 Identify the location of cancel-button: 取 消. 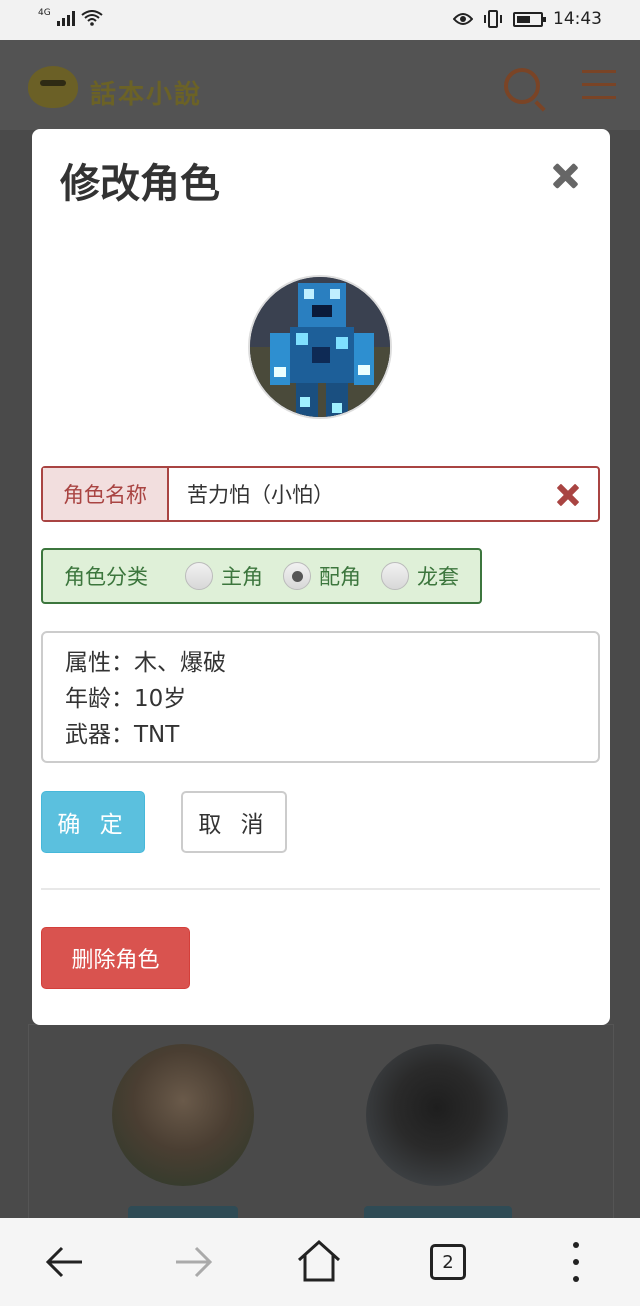
(234, 822).